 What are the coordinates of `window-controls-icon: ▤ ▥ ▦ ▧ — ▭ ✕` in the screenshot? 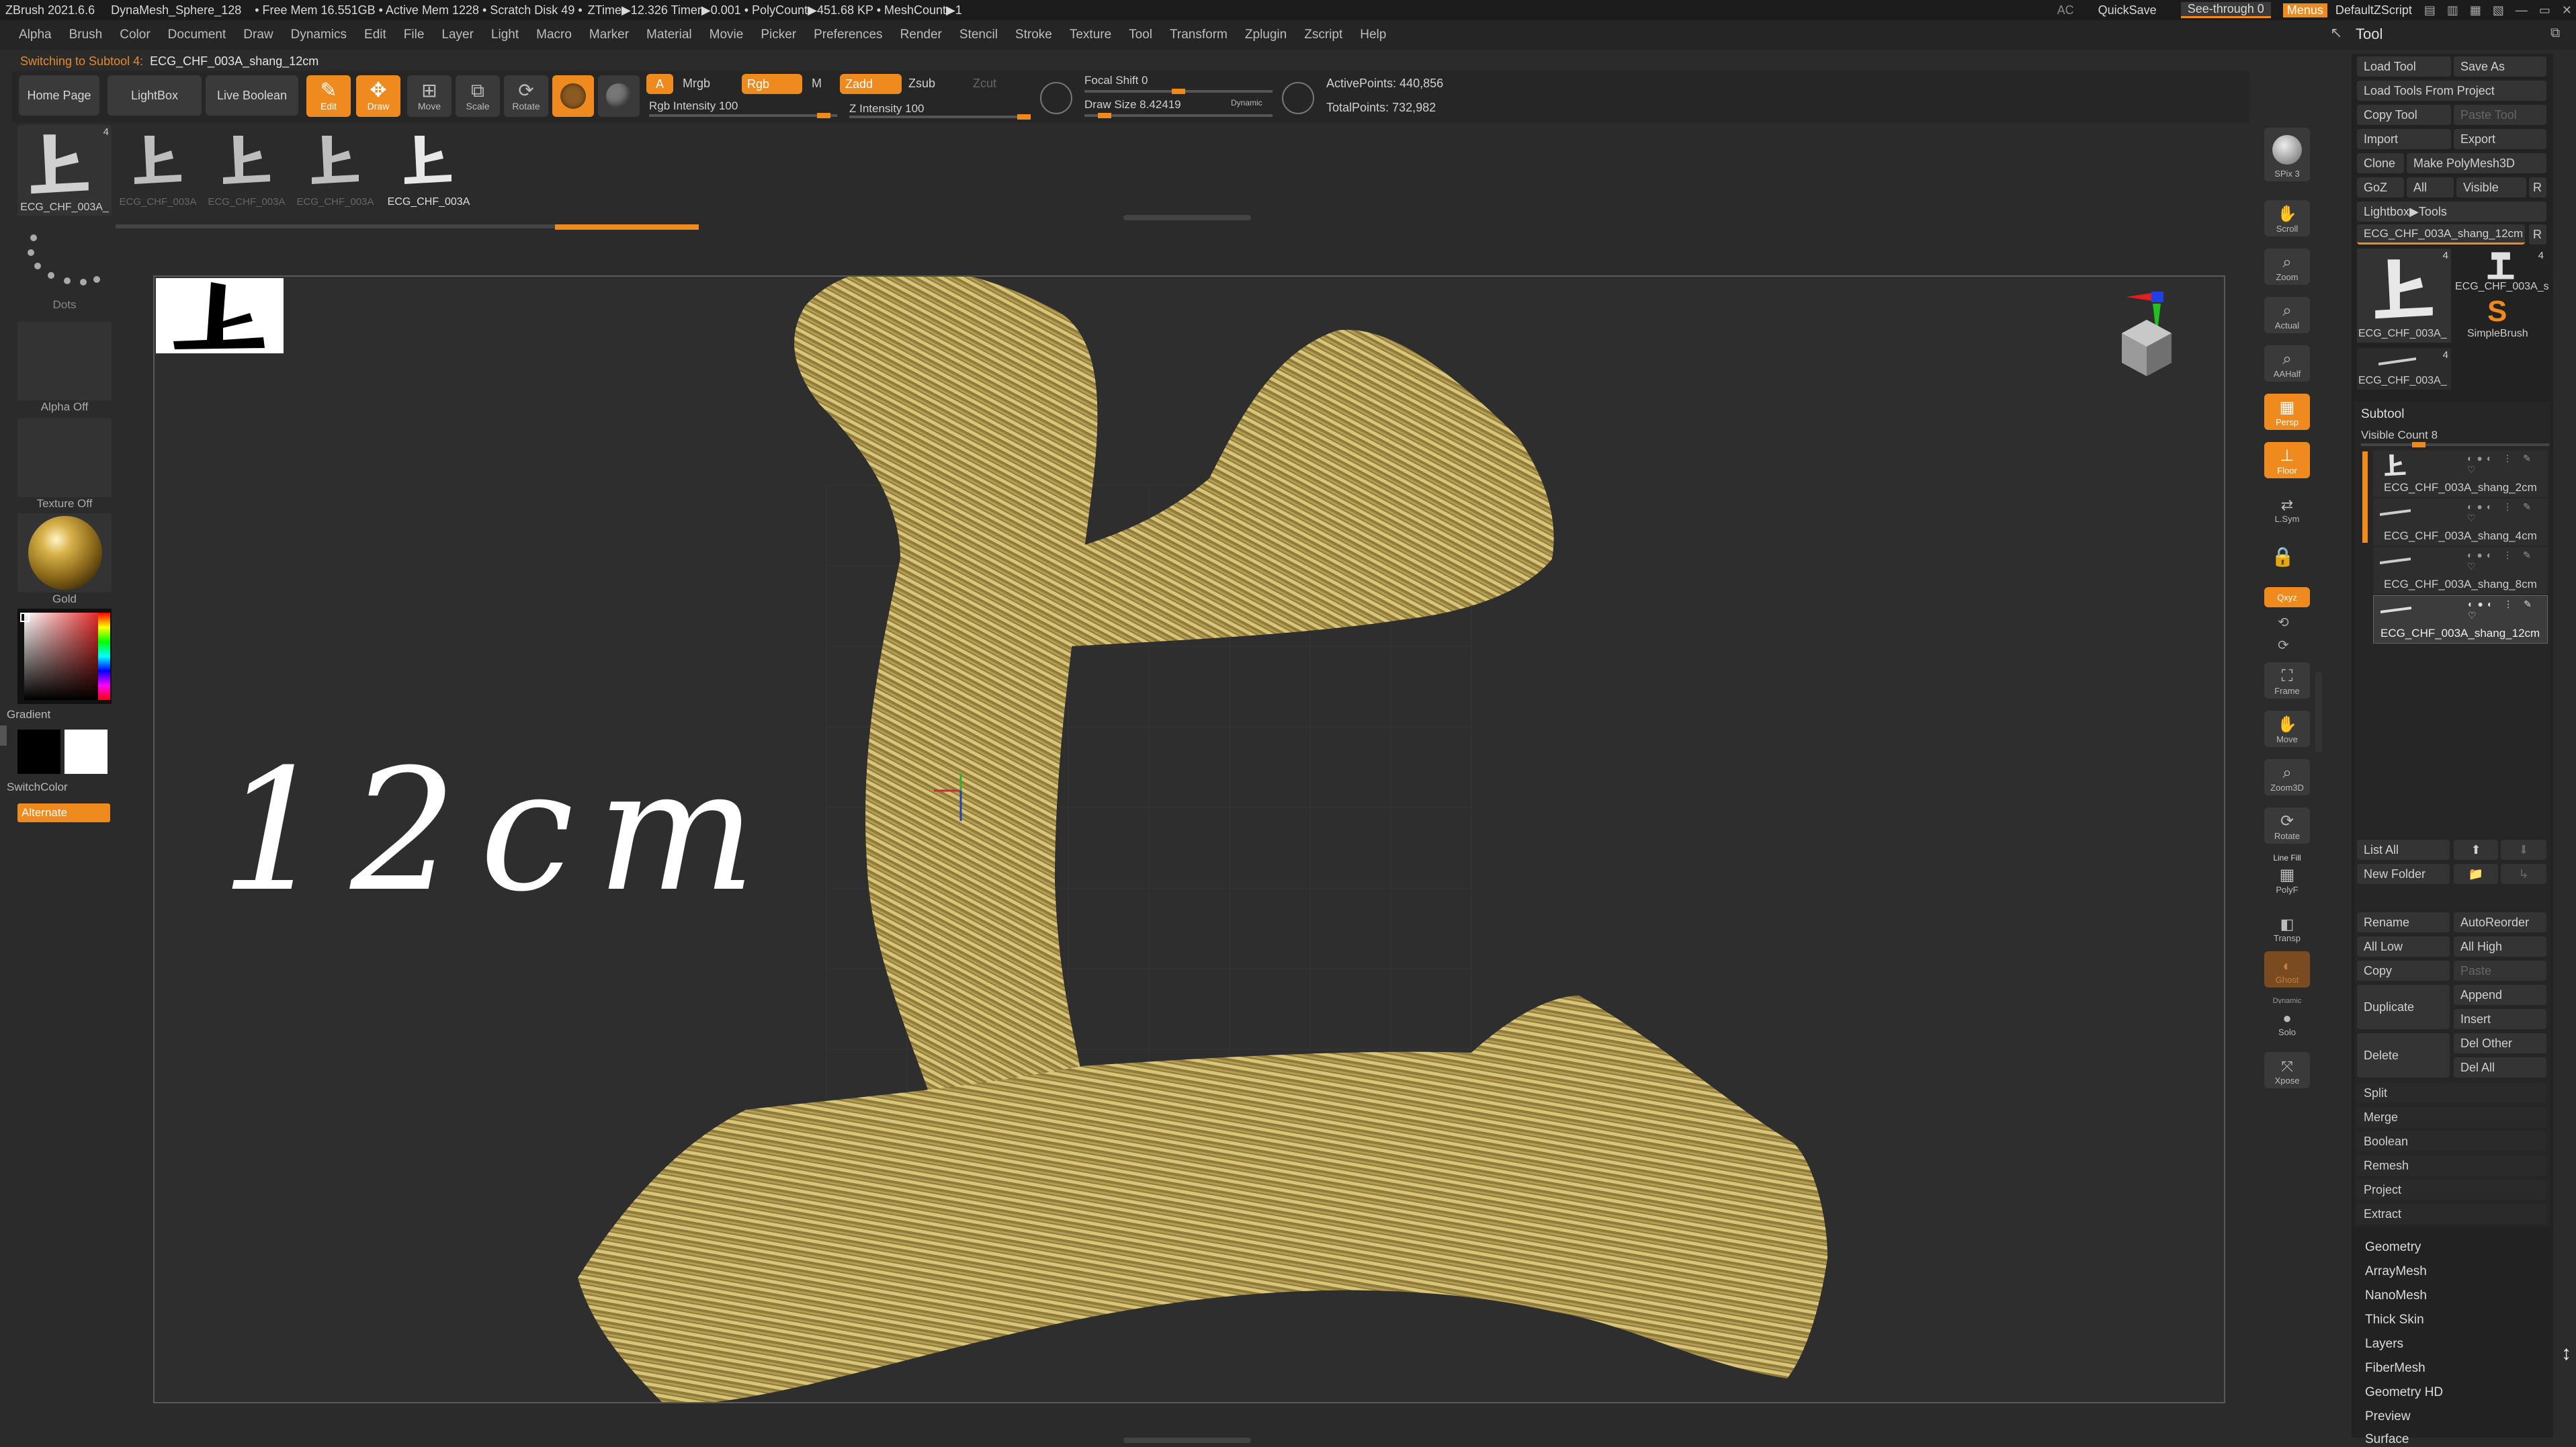 It's located at (2500, 10).